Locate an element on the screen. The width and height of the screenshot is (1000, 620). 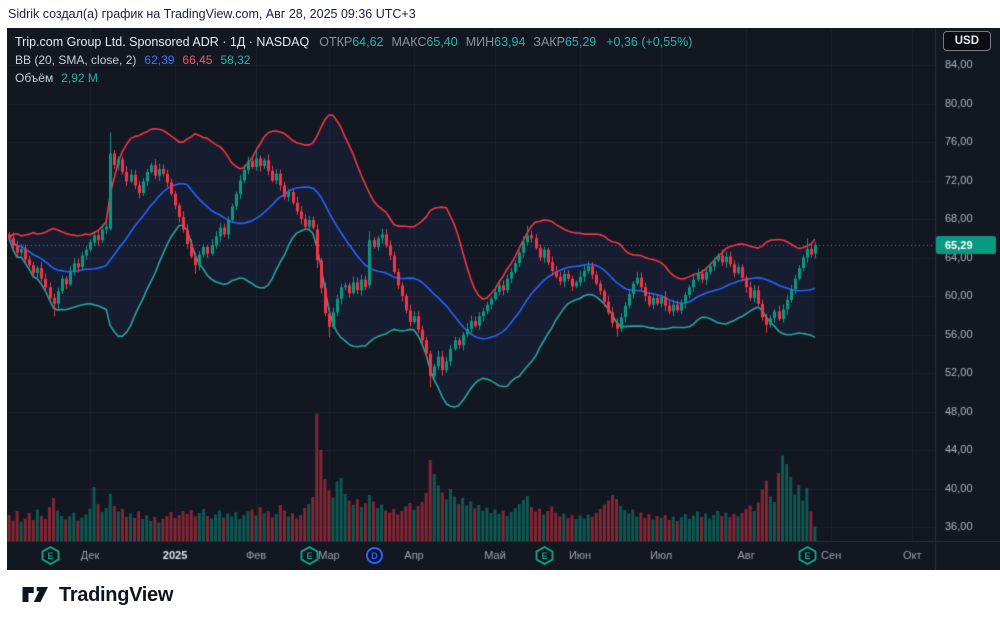
currency-toggle-button: USD is located at coordinates (966, 41).